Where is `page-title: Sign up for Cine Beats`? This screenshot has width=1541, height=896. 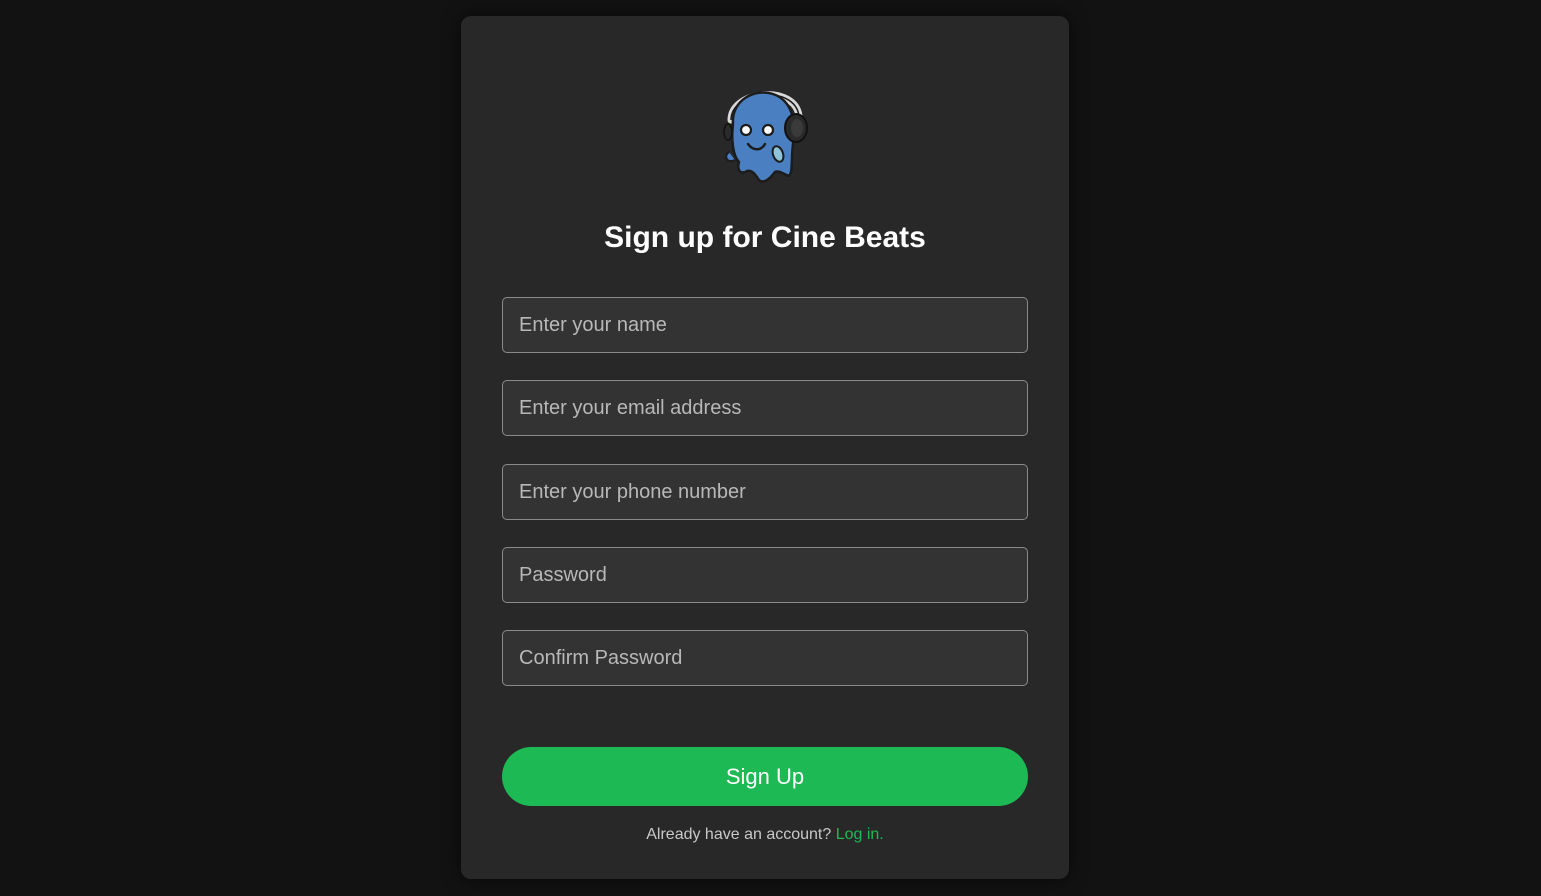
page-title: Sign up for Cine Beats is located at coordinates (765, 237).